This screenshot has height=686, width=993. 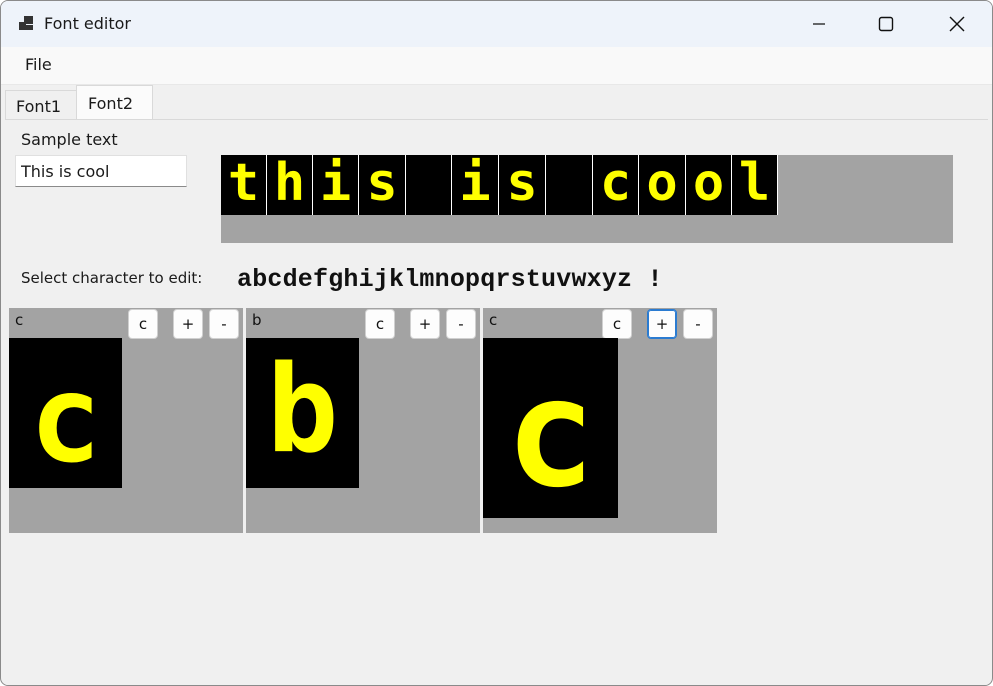 I want to click on minimize-icon, so click(x=819, y=24).